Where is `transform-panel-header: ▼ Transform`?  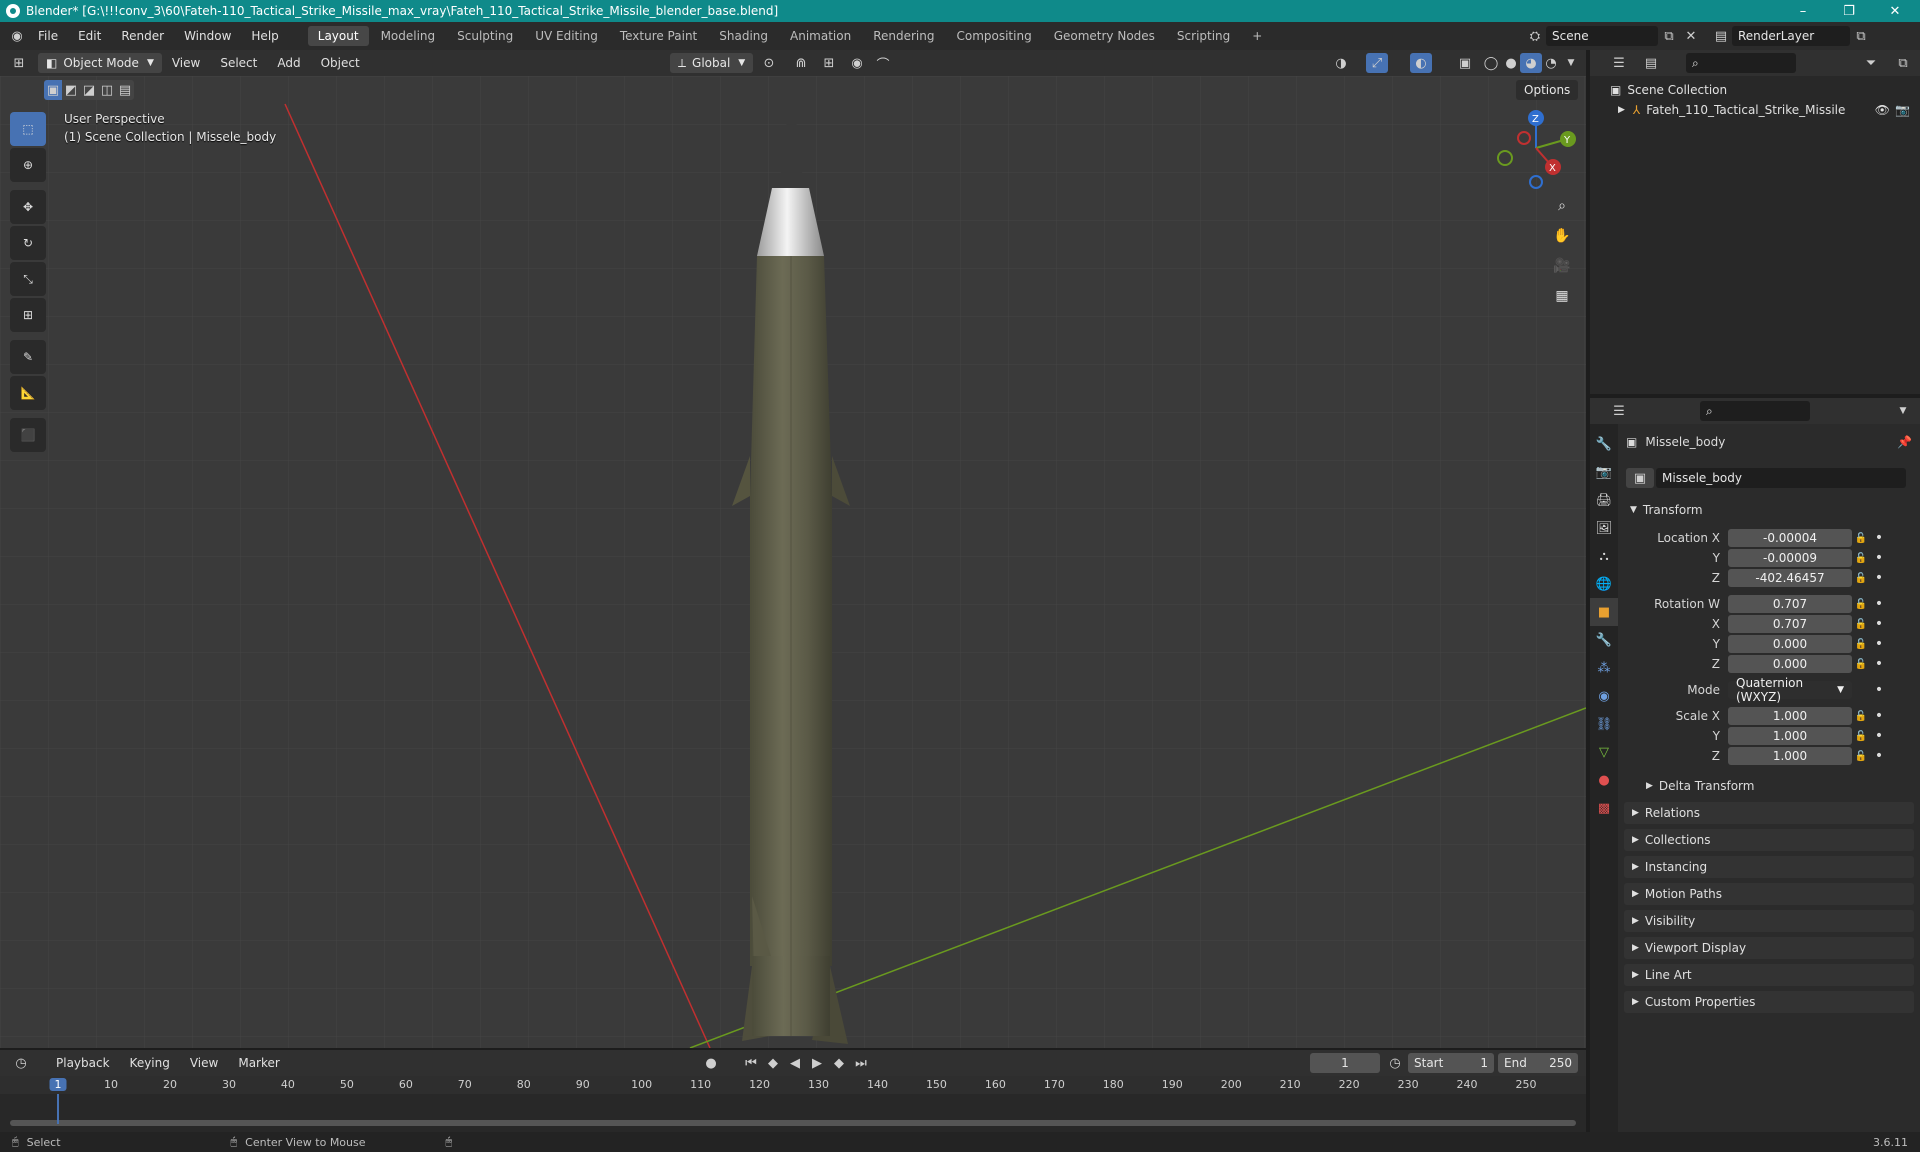 transform-panel-header: ▼ Transform is located at coordinates (1769, 510).